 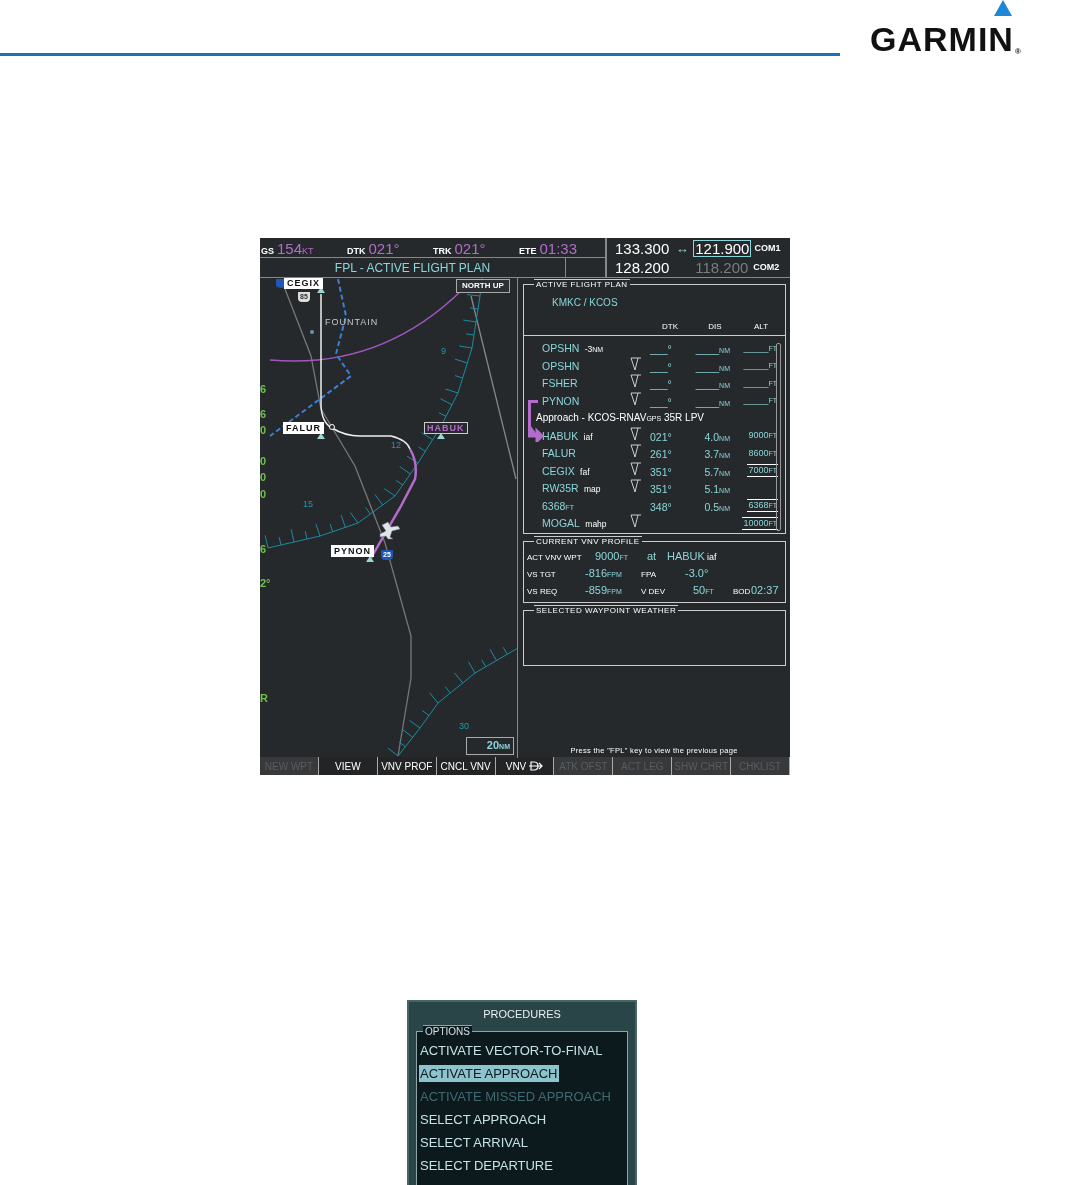 I want to click on softkey: VIEW, so click(x=348, y=766).